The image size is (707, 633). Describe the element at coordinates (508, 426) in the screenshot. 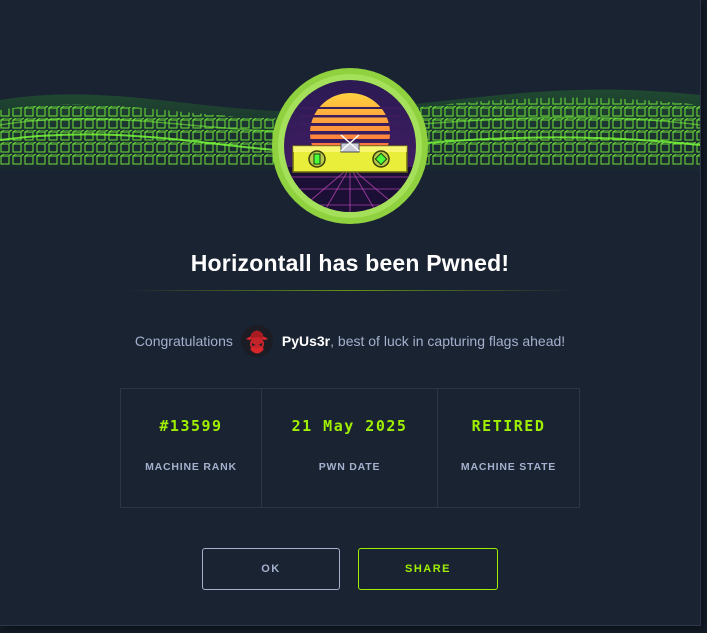

I see `machine-state-value: RETIRED` at that location.